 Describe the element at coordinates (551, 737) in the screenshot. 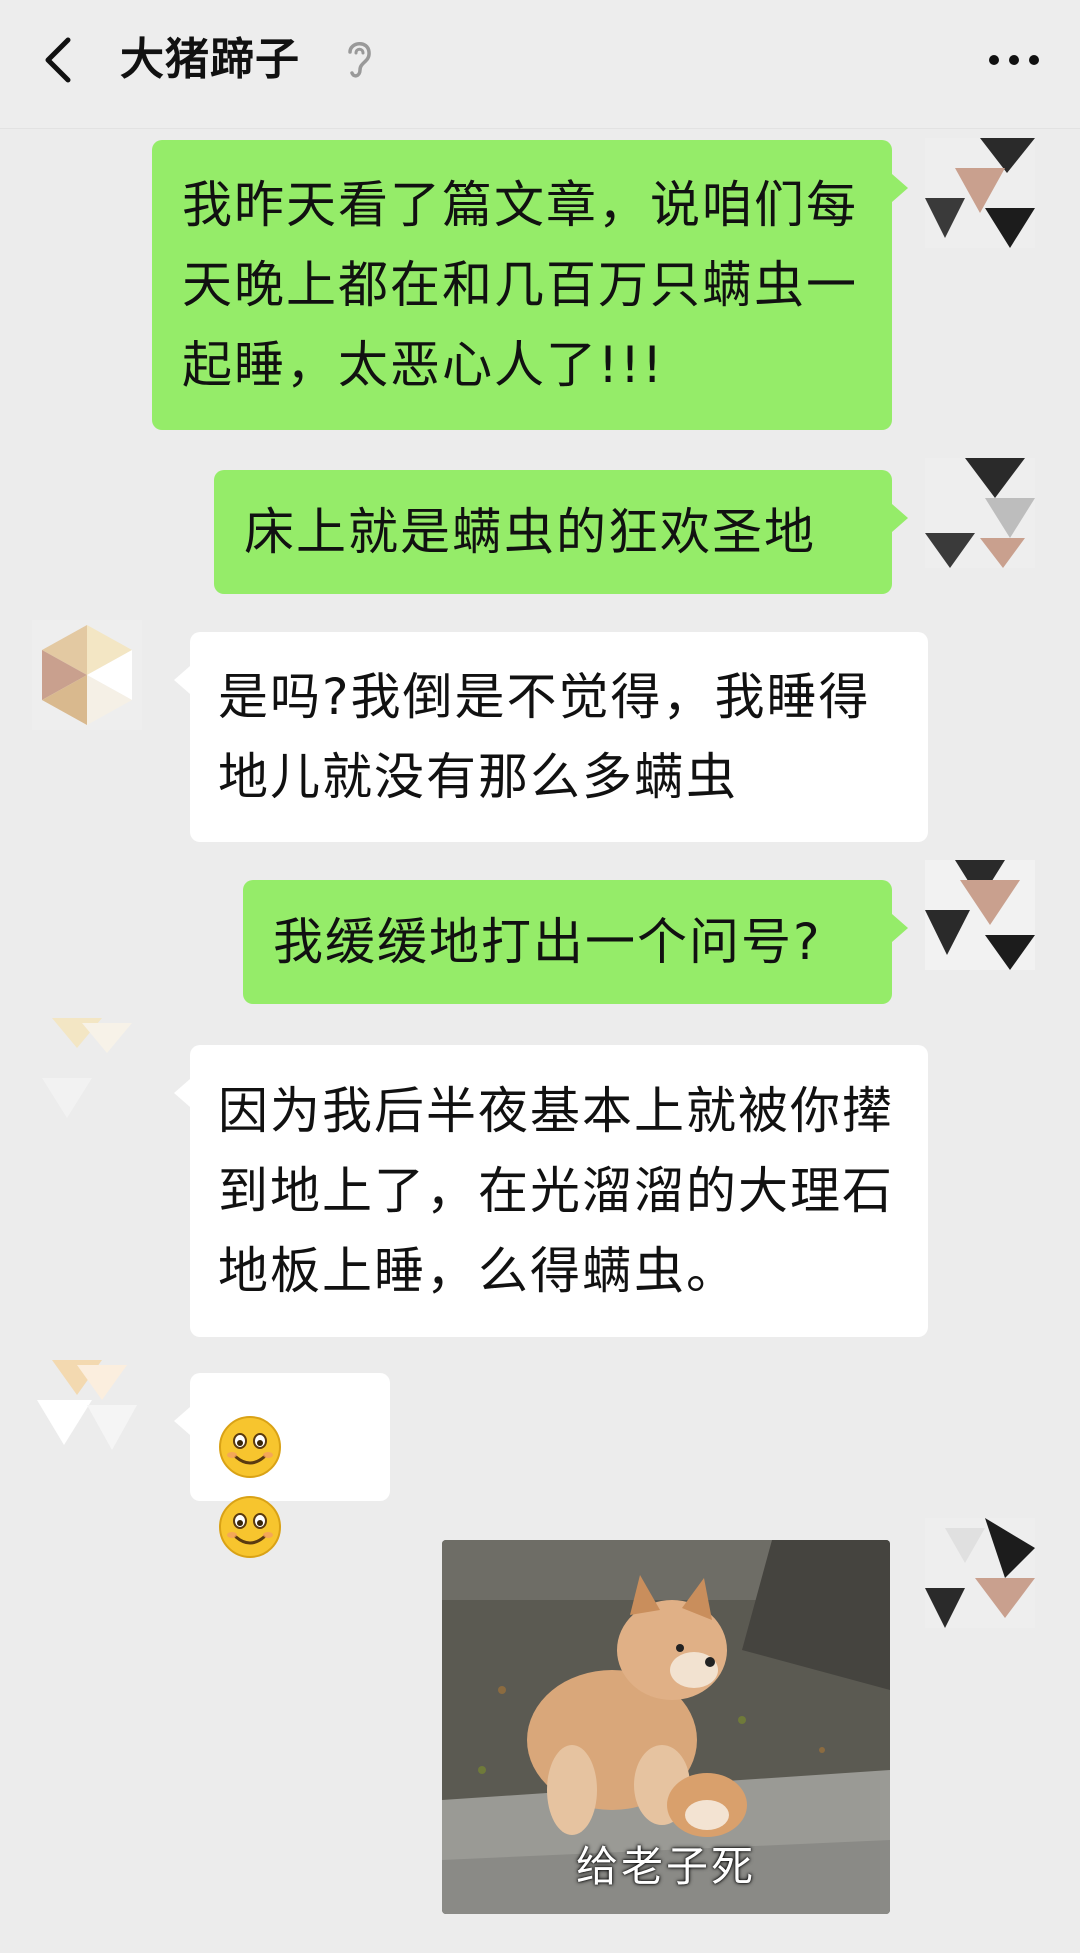

I see `message-bubble-received: 是吗?我倒是不觉得，我睡得地儿就没有那么多螨虫` at that location.